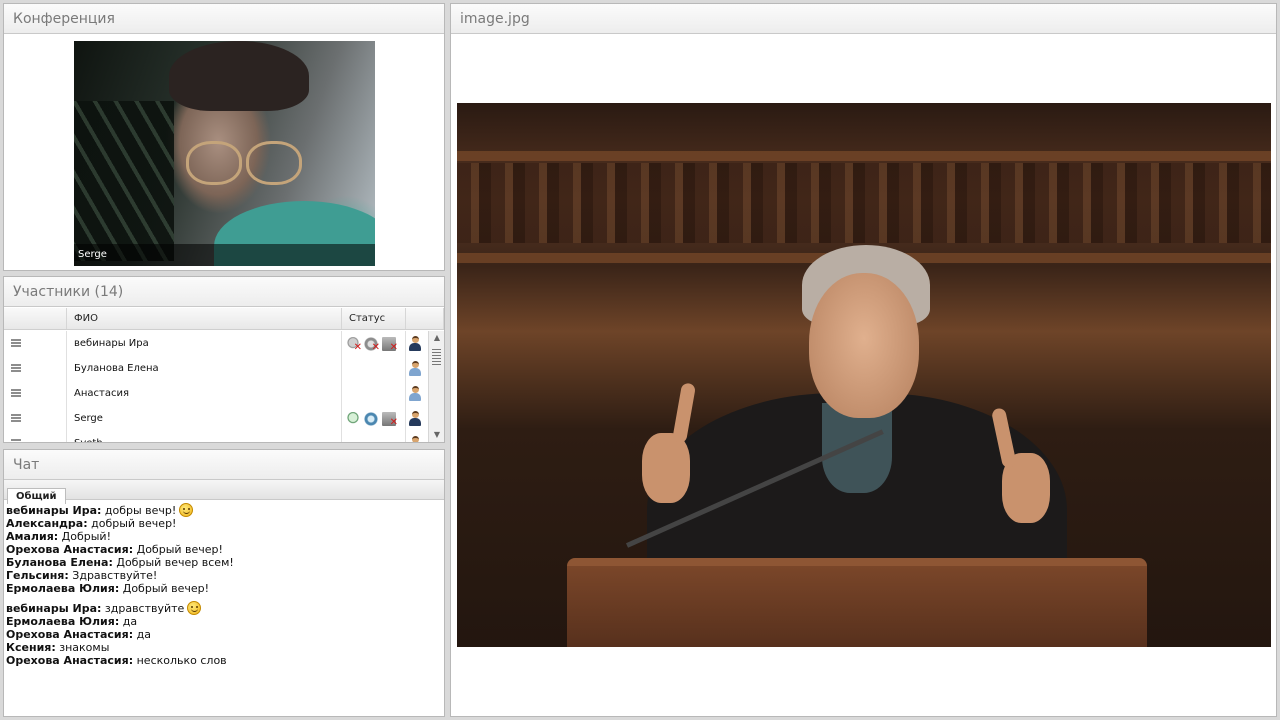  Describe the element at coordinates (864, 345) in the screenshot. I see `photo-speaker-face` at that location.